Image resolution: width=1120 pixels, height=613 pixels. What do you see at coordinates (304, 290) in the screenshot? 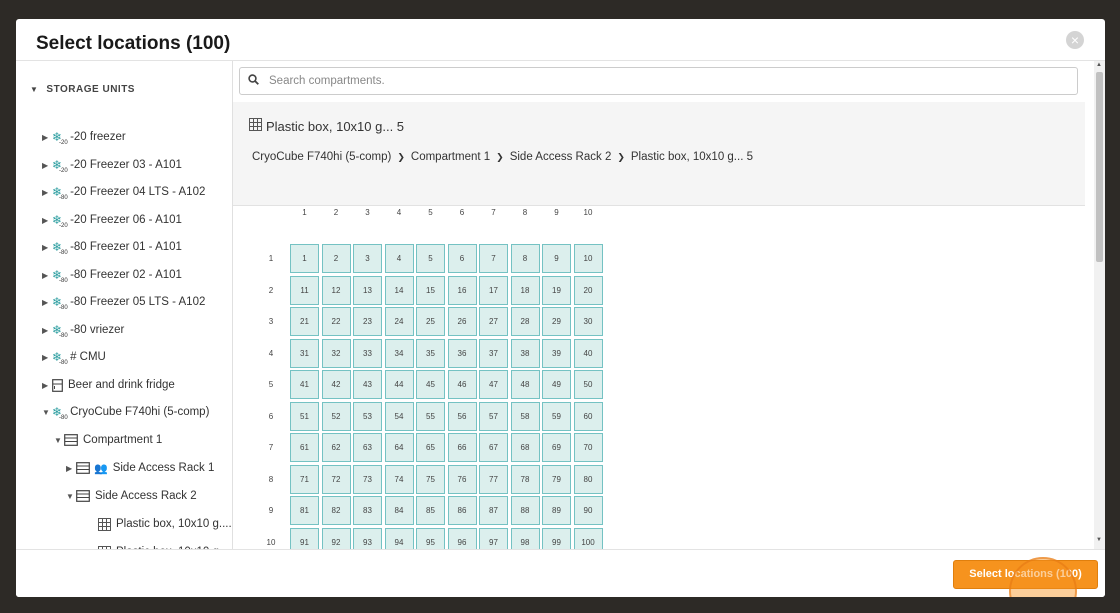
I see `grid-cell: 11` at bounding box center [304, 290].